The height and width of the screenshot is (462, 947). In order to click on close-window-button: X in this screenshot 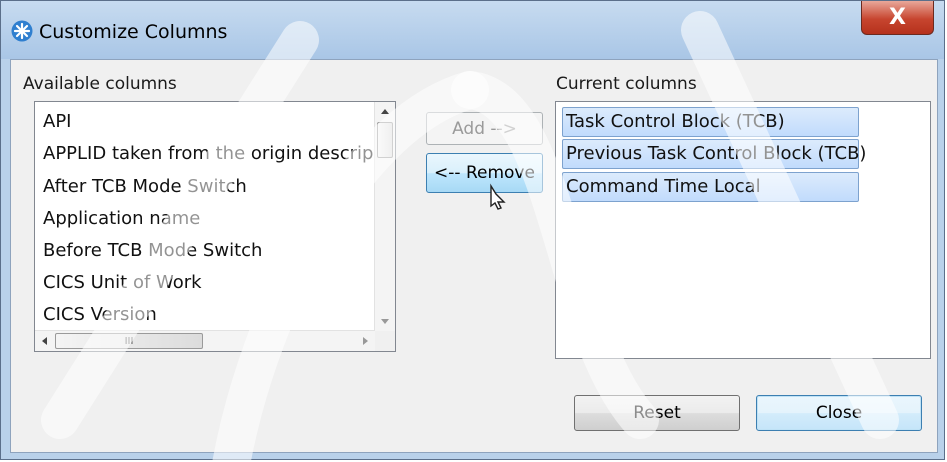, I will do `click(897, 18)`.